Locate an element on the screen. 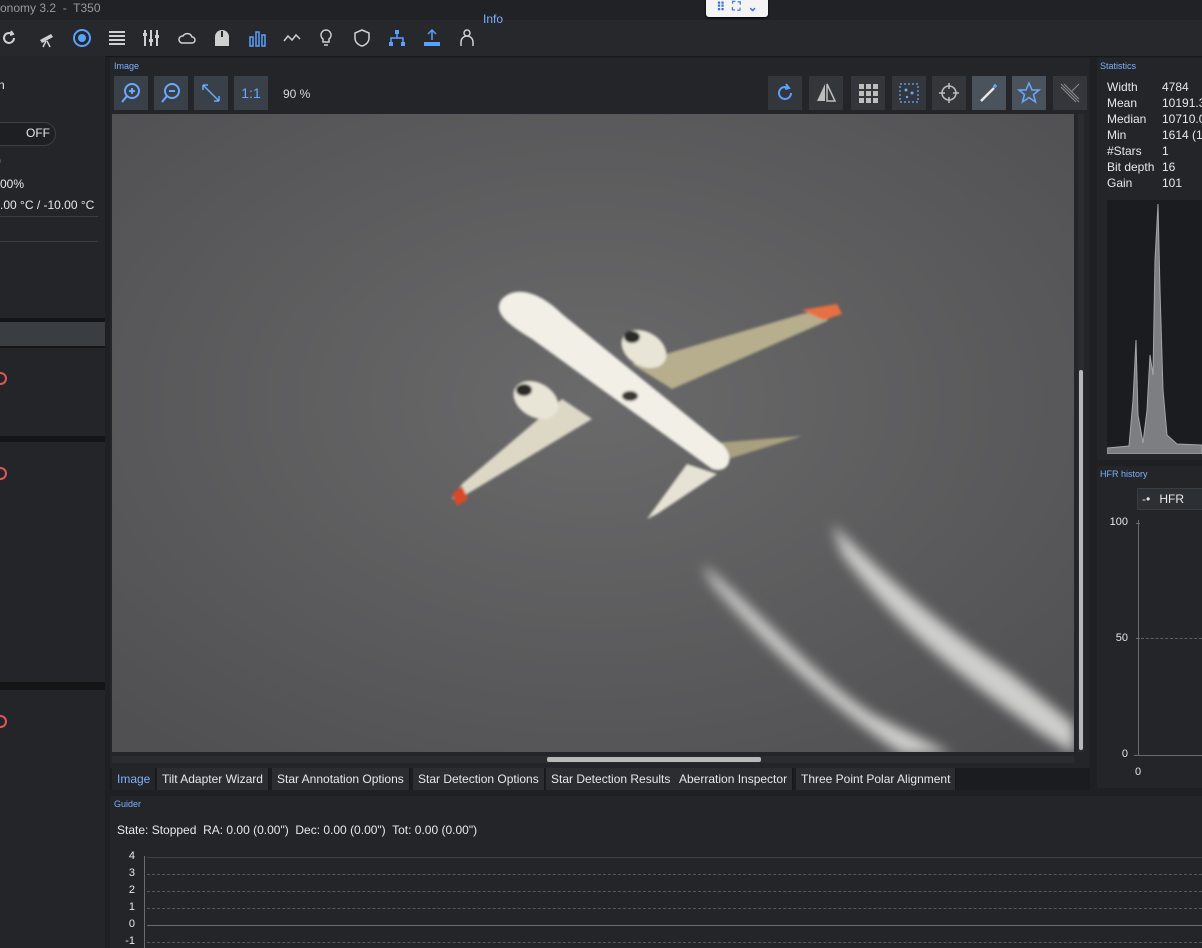 Image resolution: width=1202 pixels, height=948 pixels. star-annotation-button is located at coordinates (1029, 93).